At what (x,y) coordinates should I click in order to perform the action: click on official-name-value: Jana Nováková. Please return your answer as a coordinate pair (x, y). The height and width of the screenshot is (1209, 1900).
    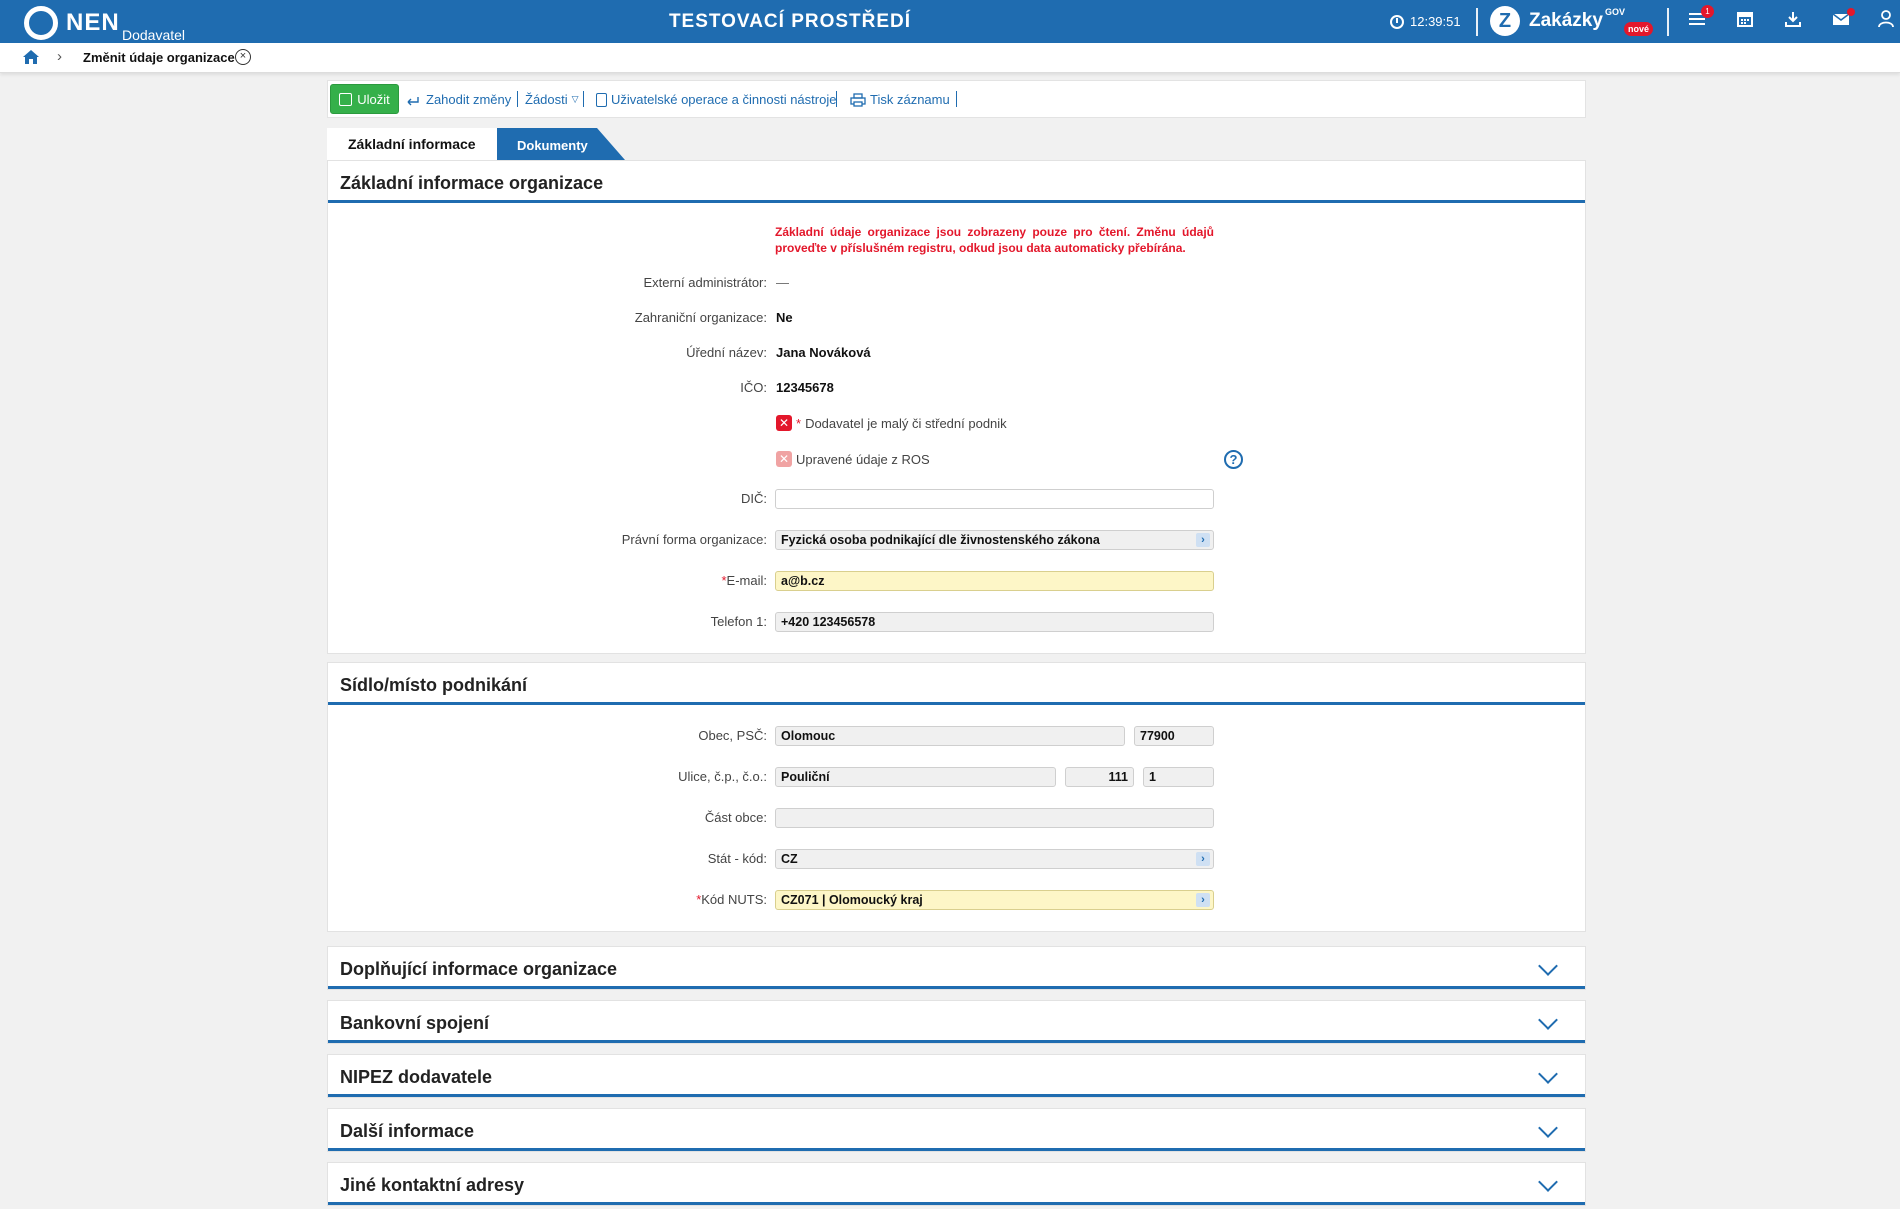
    Looking at the image, I should click on (823, 352).